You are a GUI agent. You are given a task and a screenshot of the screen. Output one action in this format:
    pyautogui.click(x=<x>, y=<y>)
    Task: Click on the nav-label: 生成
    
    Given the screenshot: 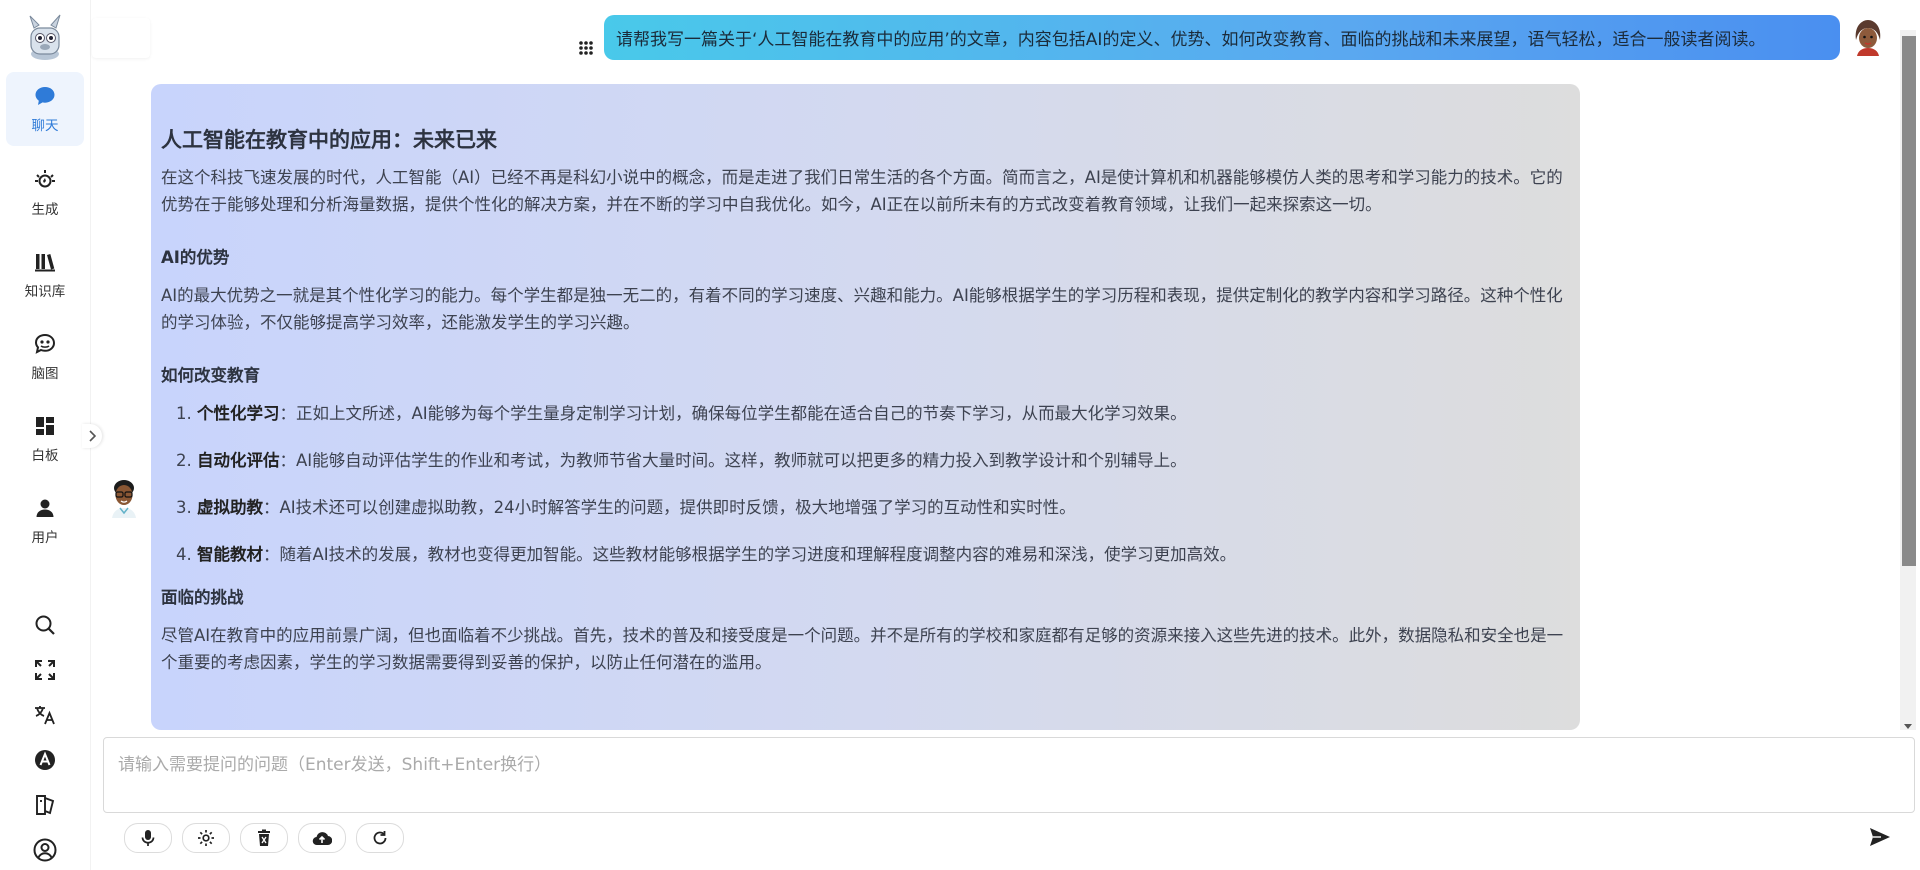 What is the action you would take?
    pyautogui.click(x=45, y=210)
    